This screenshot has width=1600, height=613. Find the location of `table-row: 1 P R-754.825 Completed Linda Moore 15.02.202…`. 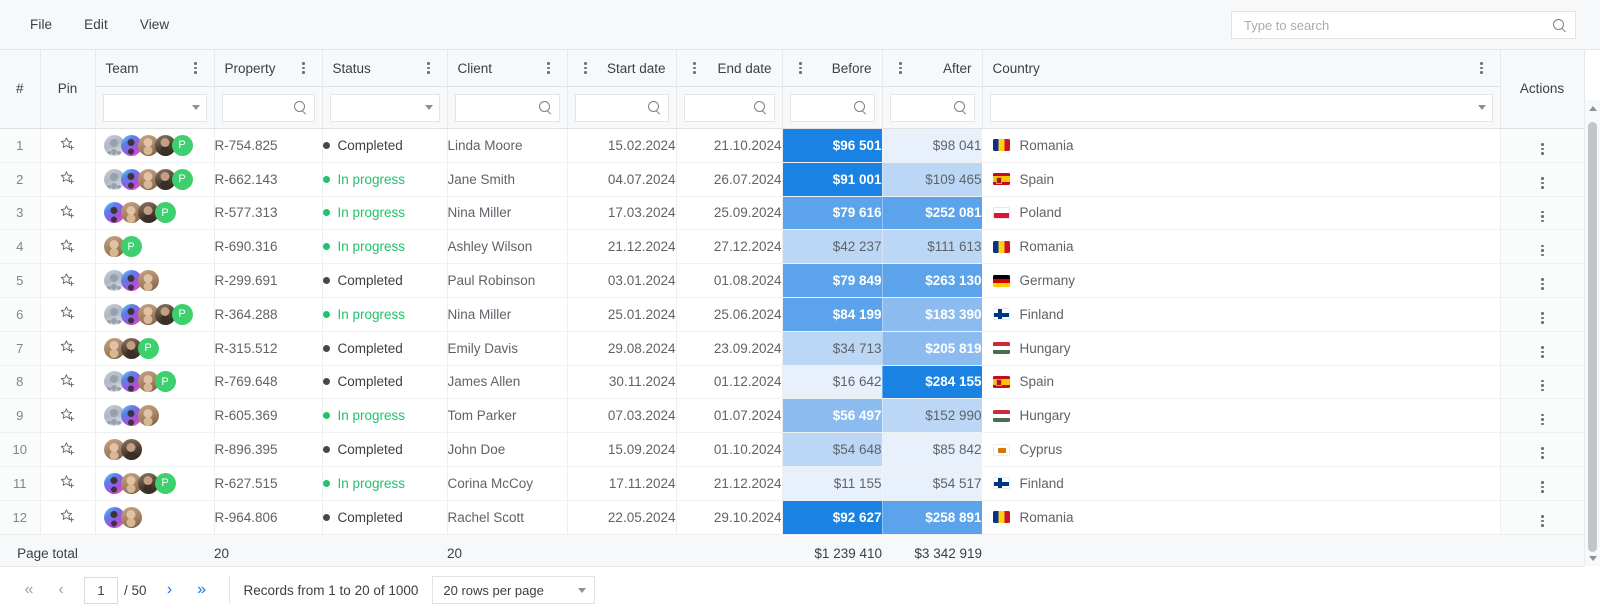

table-row: 1 P R-754.825 Completed Linda Moore 15.02.202… is located at coordinates (792, 145).